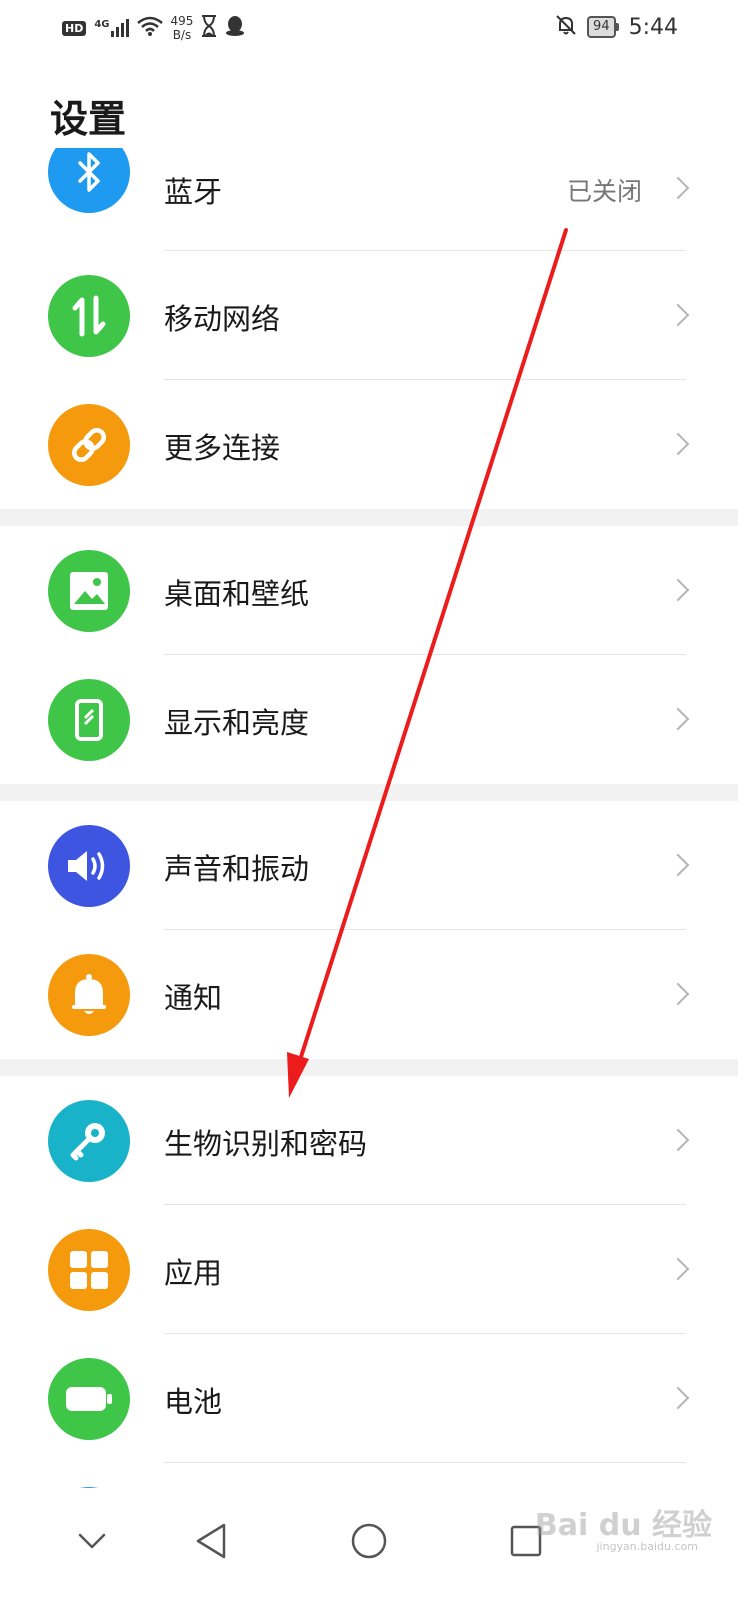  Describe the element at coordinates (182, 21) in the screenshot. I see `speed-value: 495` at that location.